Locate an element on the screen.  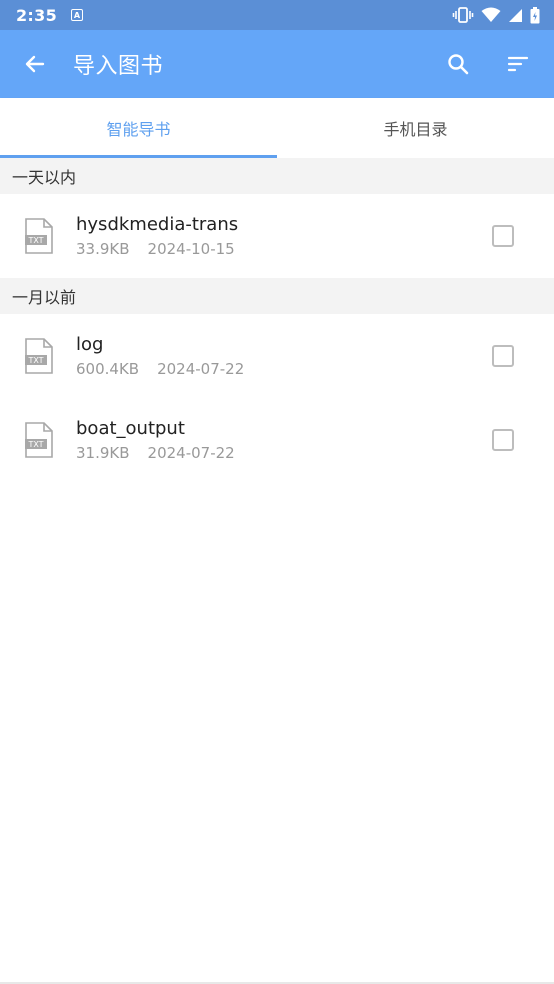
signal-icon is located at coordinates (515, 15).